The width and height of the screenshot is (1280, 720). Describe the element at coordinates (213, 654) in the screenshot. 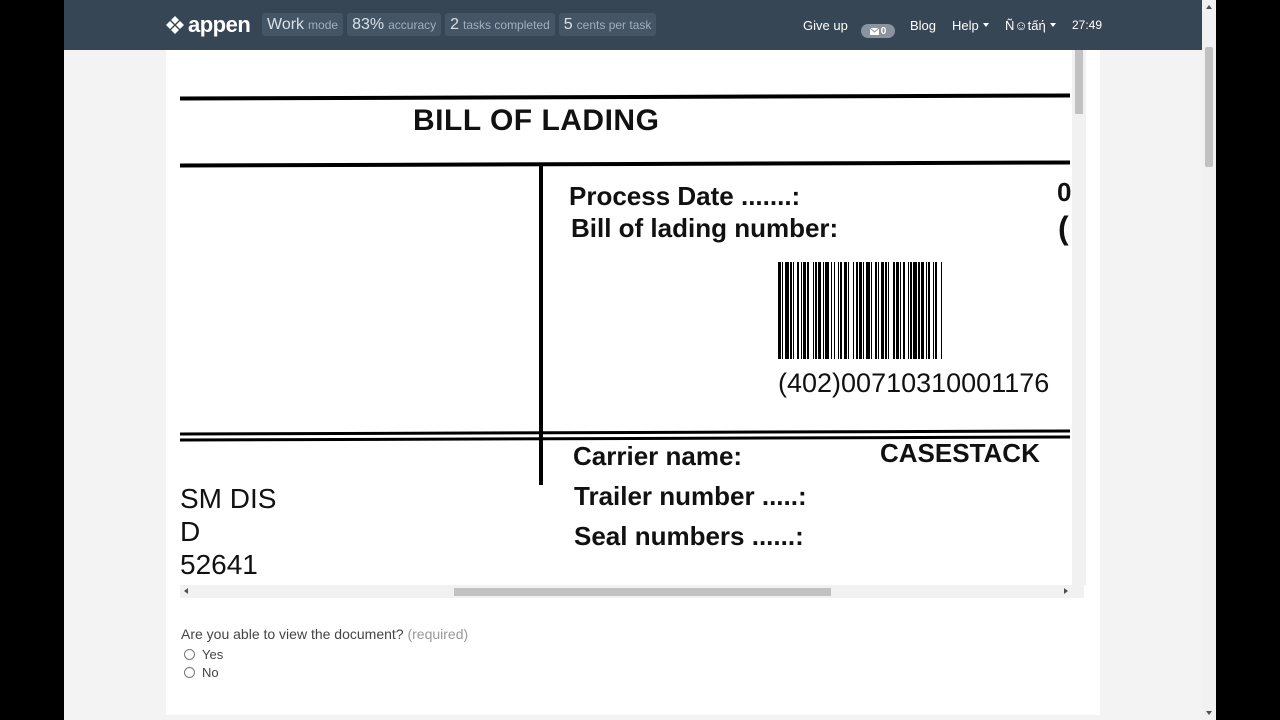

I see `option-yes-label: Yes` at that location.